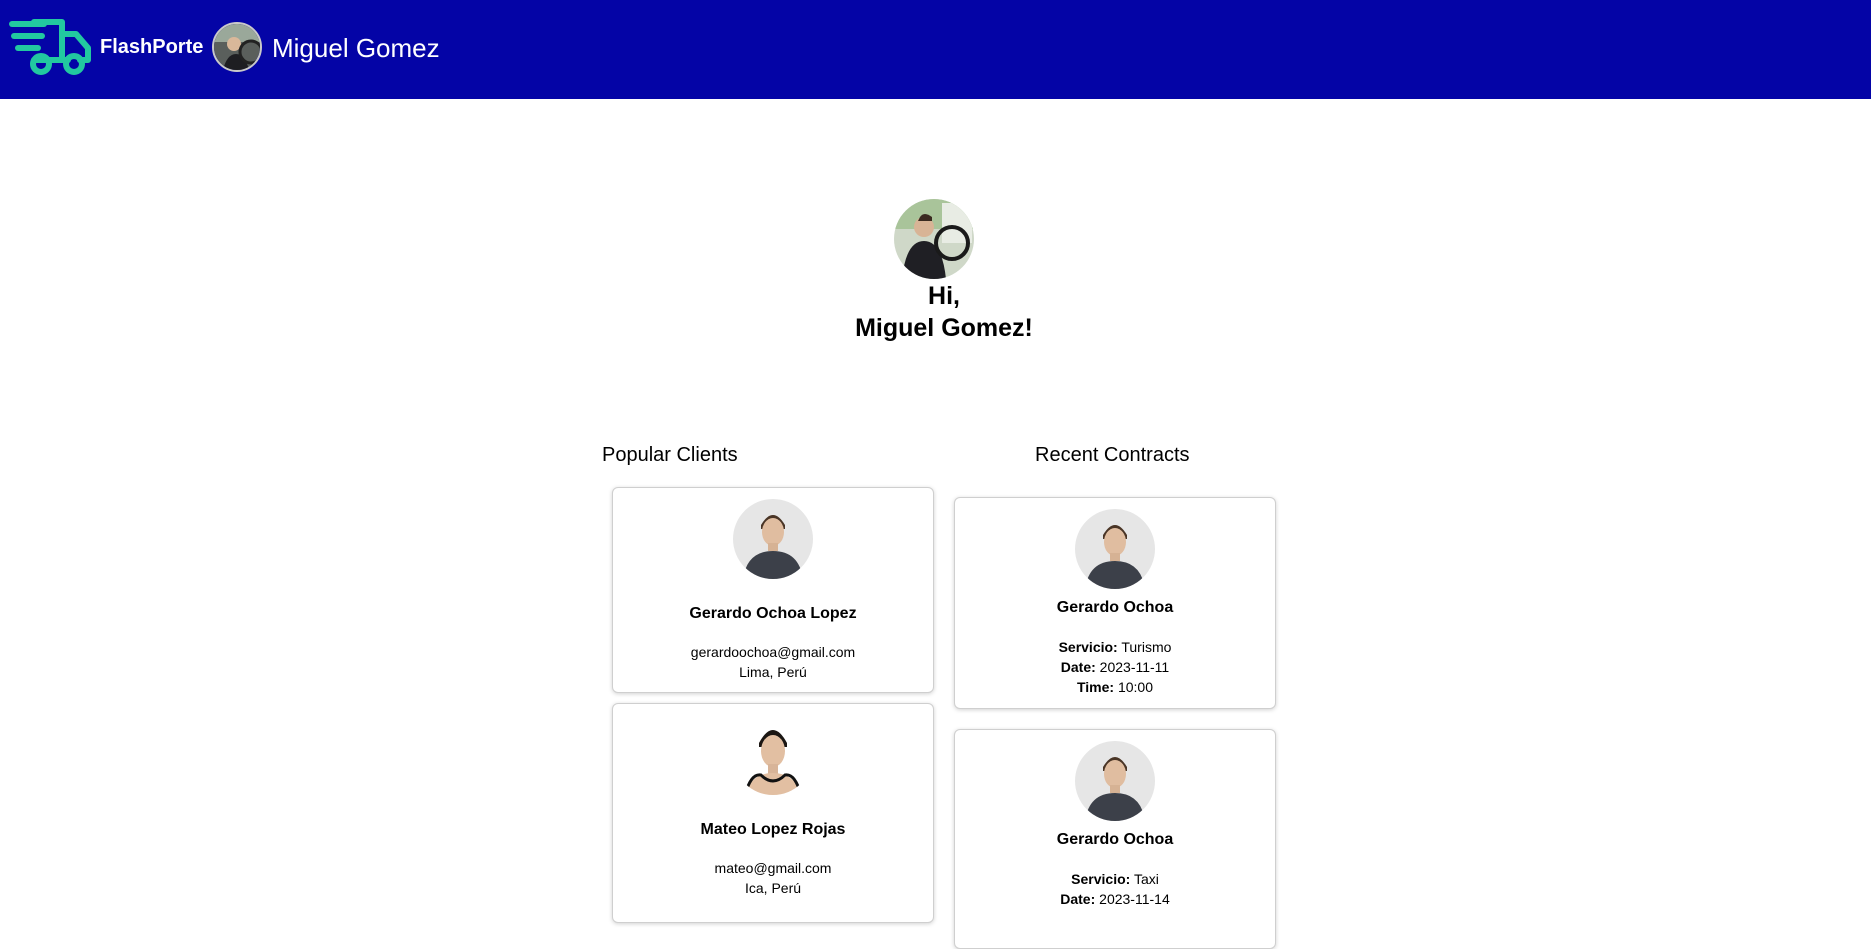 This screenshot has width=1871, height=949. I want to click on date-value: 2023-11-11, so click(1134, 667).